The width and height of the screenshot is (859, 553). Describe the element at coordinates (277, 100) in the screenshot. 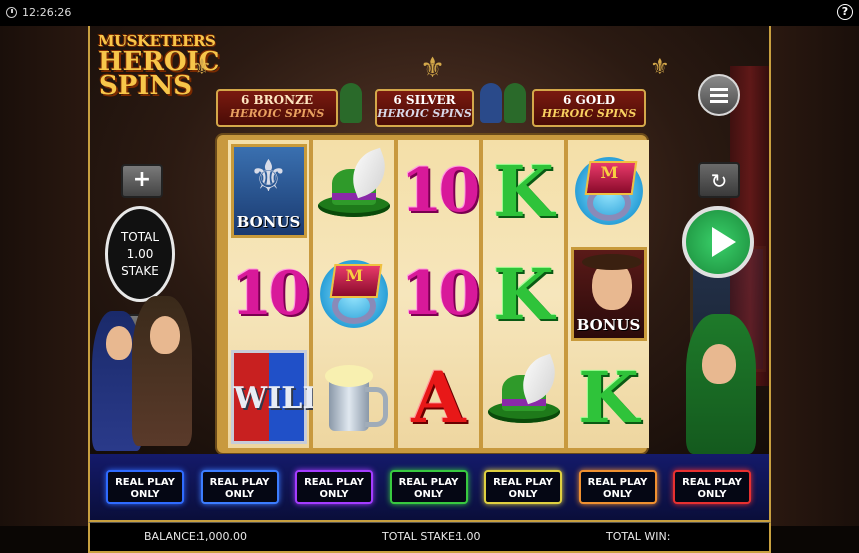

I see `bronze-count: 6 BRONZE` at that location.